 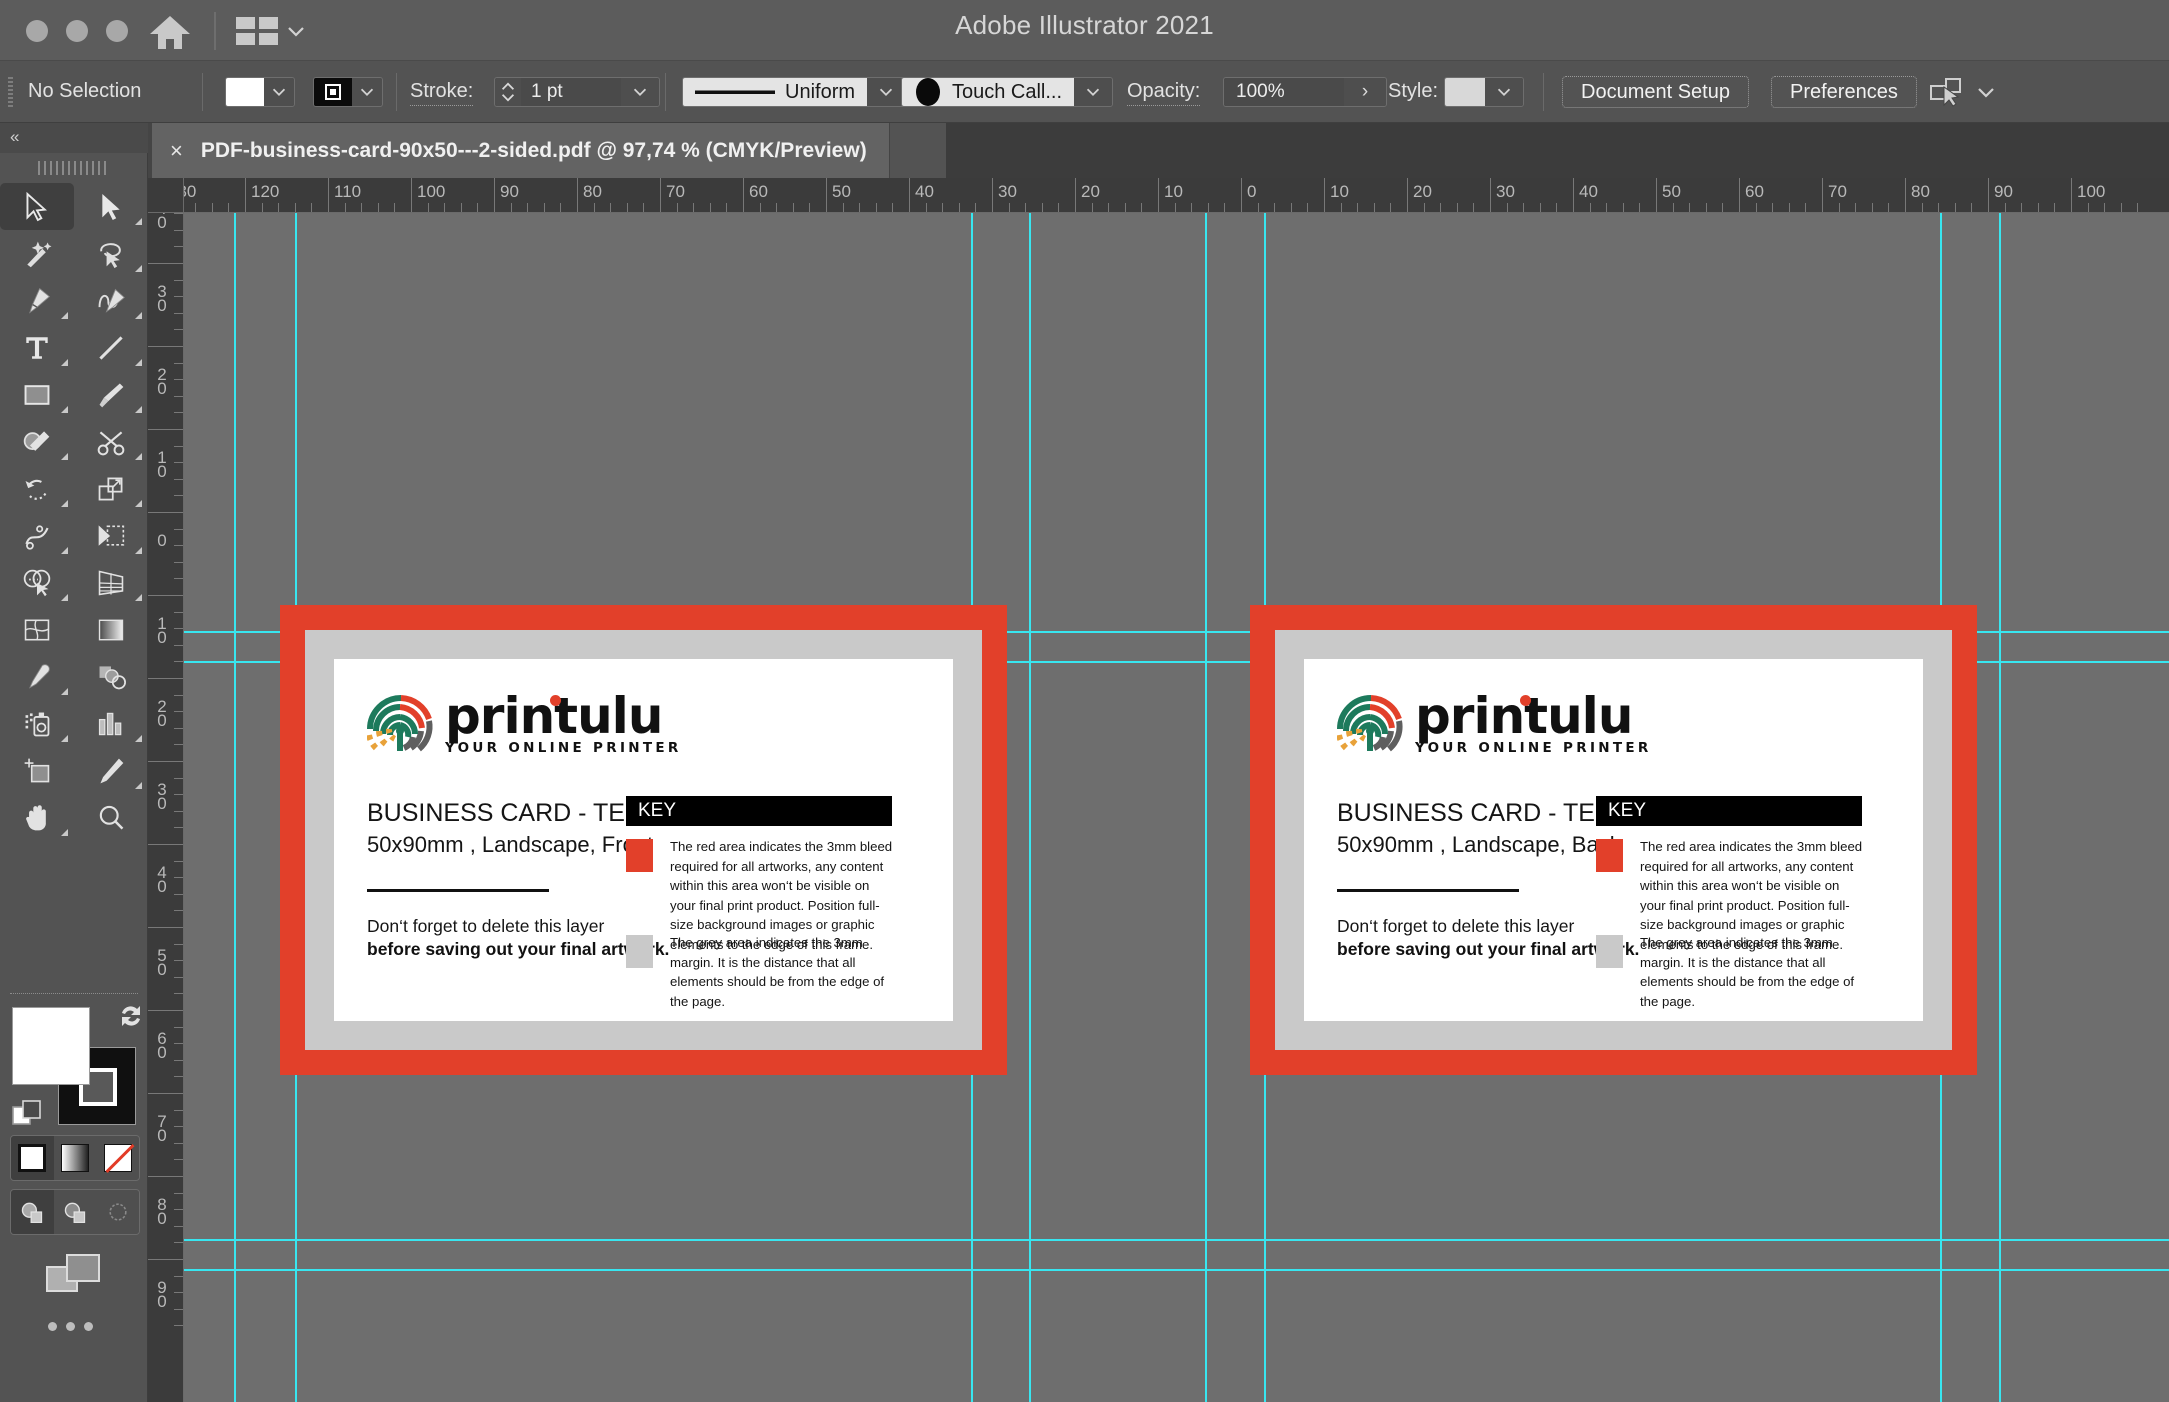 I want to click on ruler-label: 60, so click(x=1754, y=191).